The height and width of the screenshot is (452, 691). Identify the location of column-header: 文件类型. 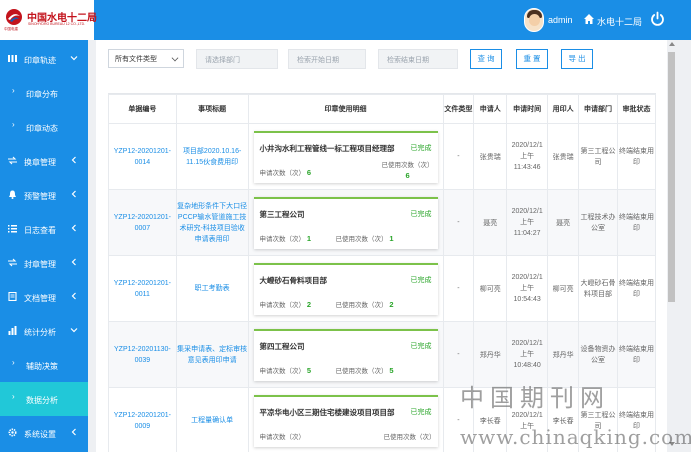
(458, 109).